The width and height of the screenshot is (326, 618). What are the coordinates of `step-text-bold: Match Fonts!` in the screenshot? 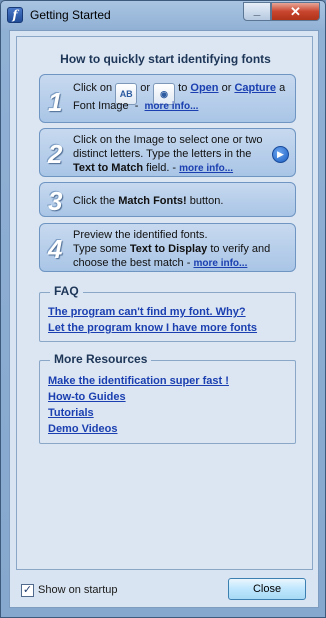 It's located at (152, 201).